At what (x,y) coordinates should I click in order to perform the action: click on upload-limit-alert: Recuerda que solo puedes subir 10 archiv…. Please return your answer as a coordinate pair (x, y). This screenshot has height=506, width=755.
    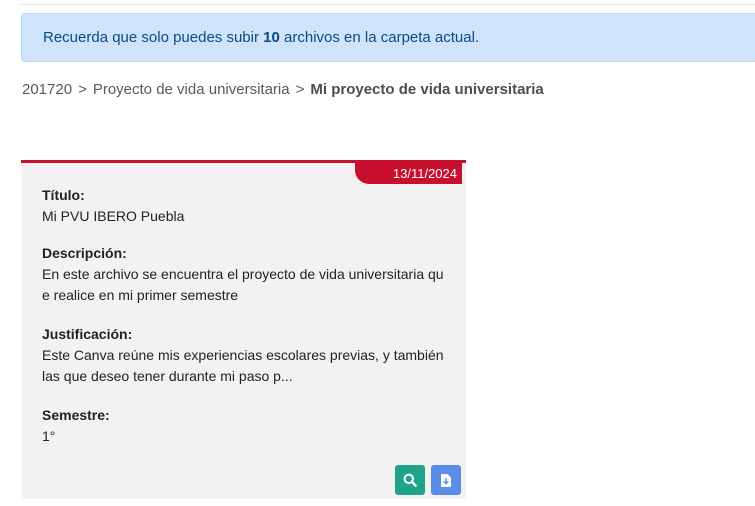
    Looking at the image, I should click on (388, 37).